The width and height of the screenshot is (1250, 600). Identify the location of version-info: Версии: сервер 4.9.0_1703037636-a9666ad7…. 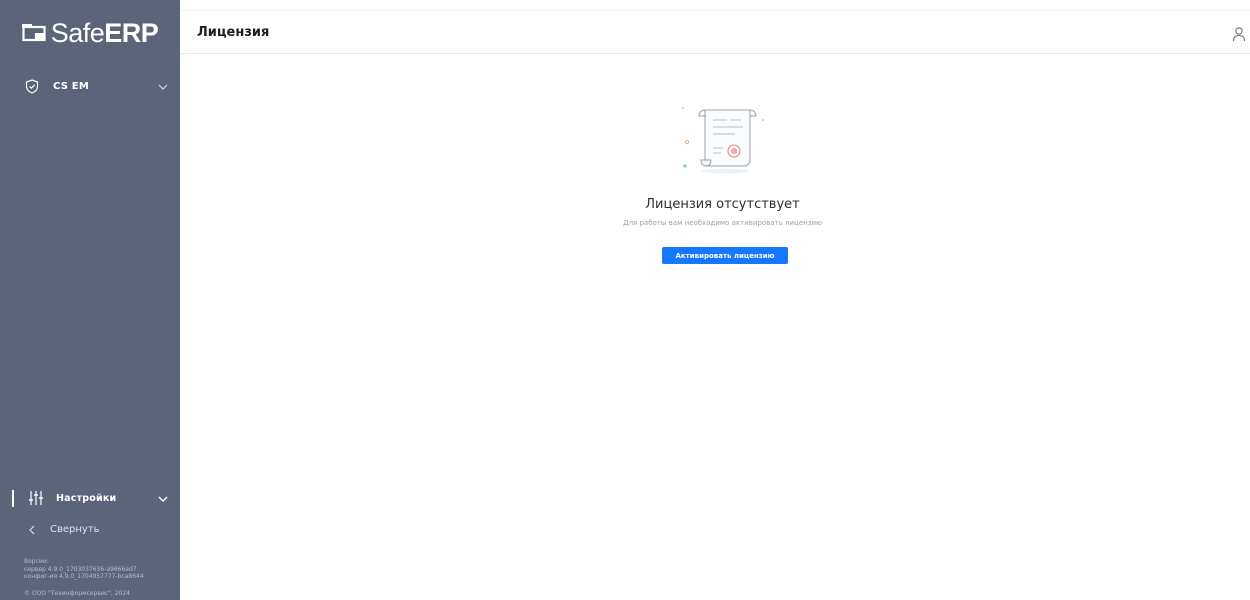
(99, 569).